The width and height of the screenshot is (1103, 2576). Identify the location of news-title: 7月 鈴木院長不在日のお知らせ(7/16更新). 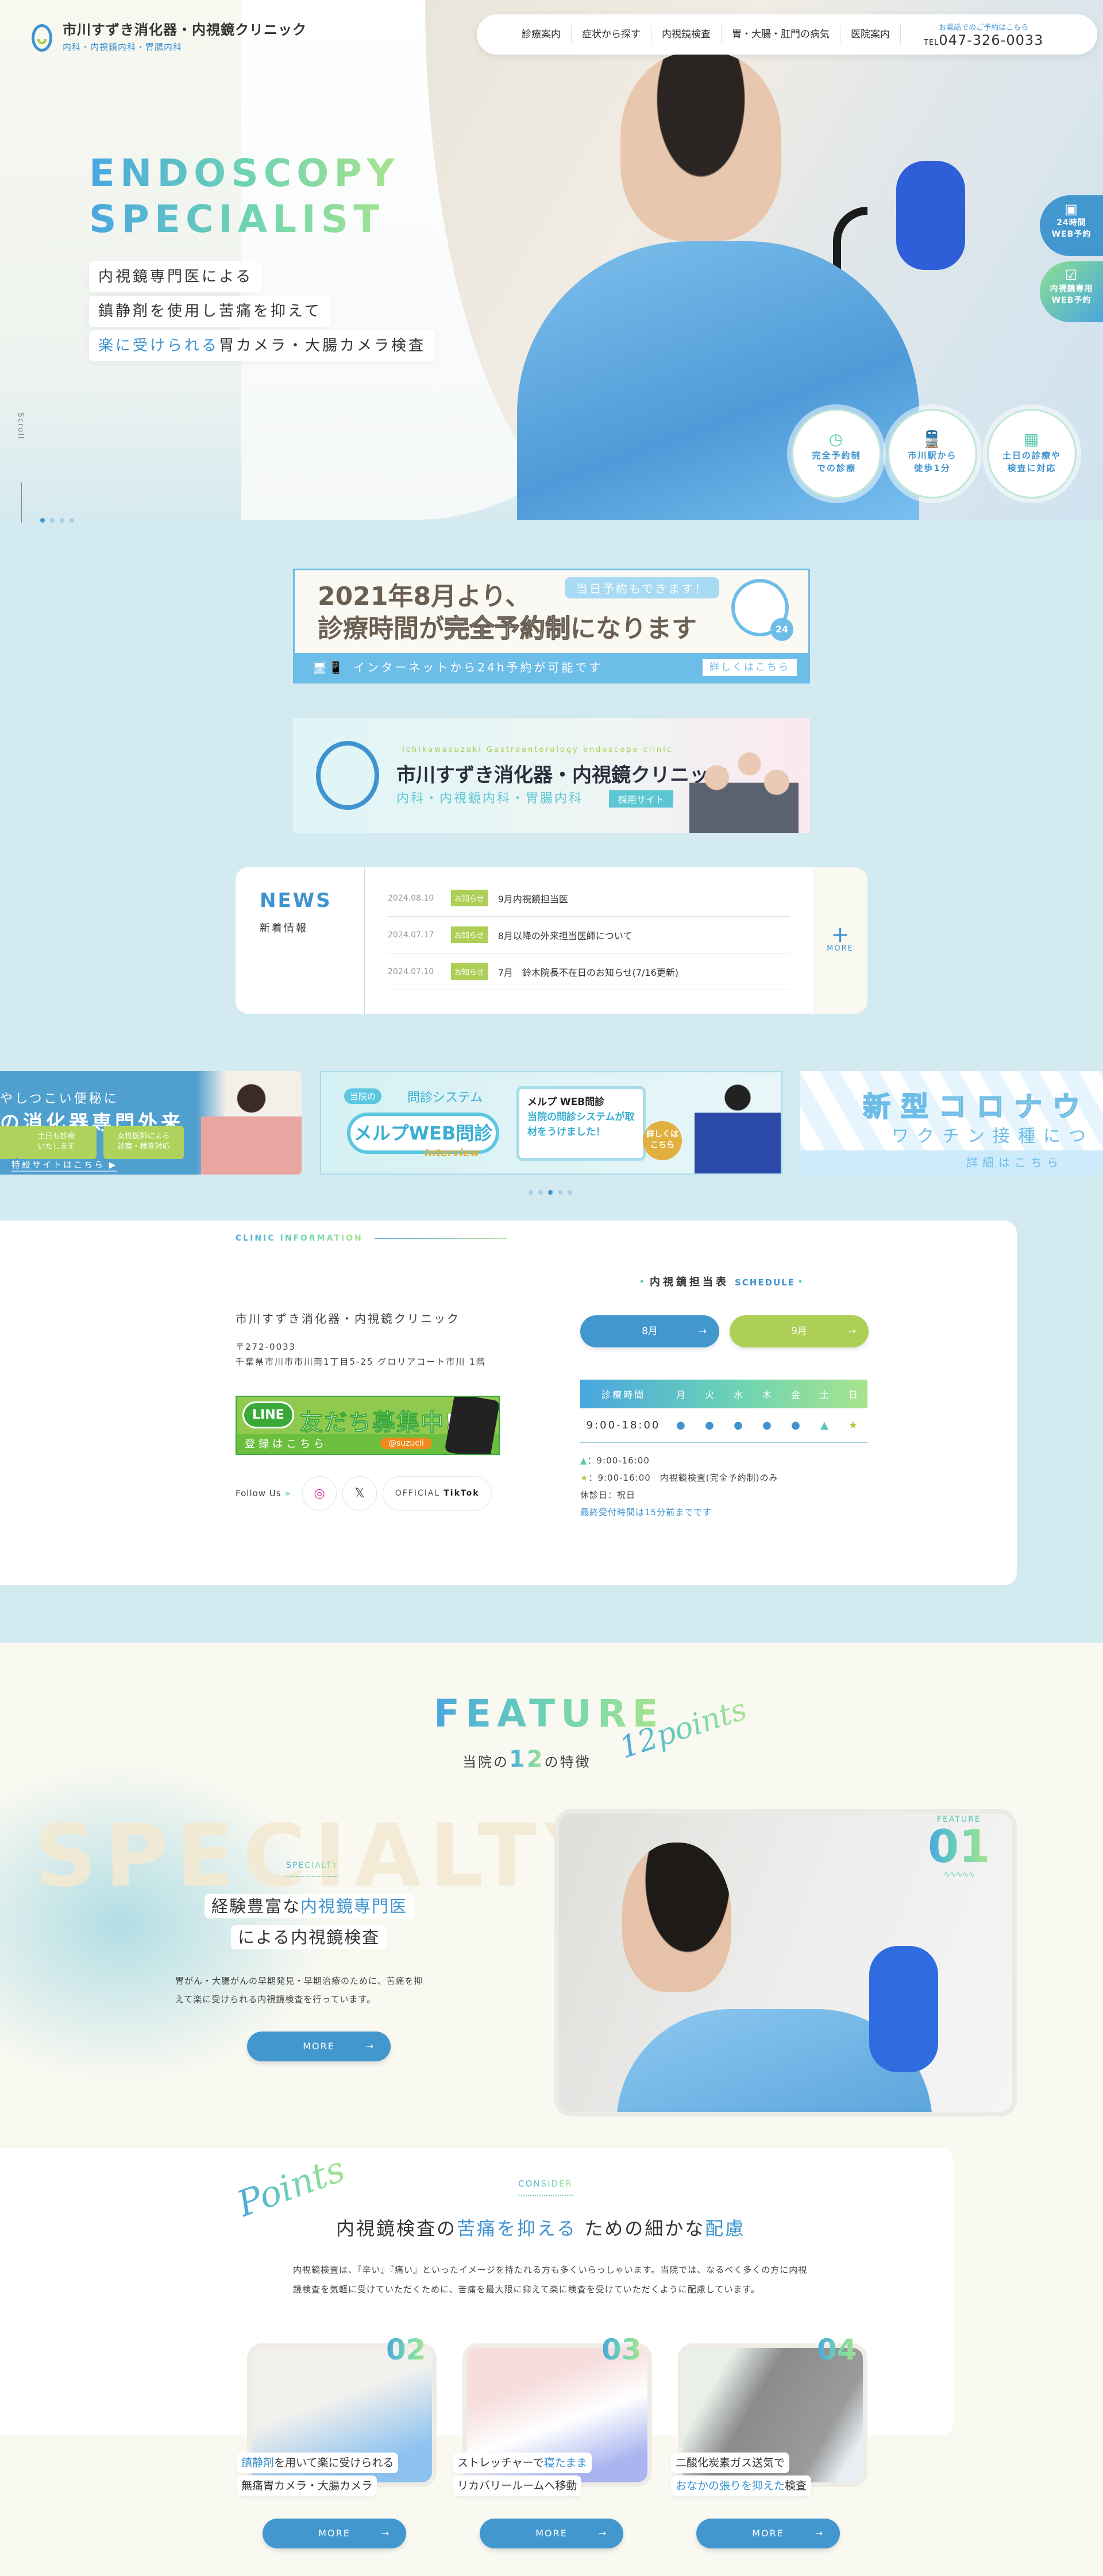
(588, 972).